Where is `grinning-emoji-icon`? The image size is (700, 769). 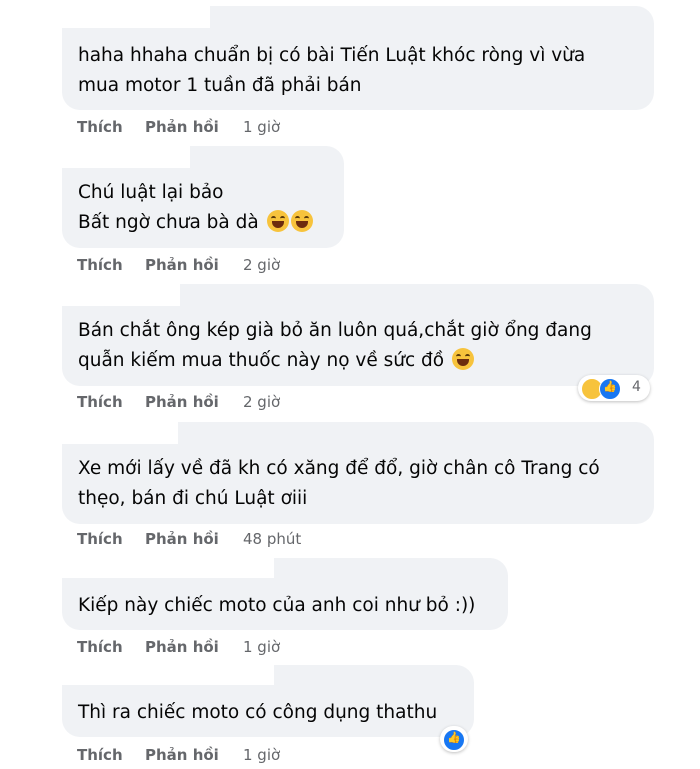 grinning-emoji-icon is located at coordinates (462, 359).